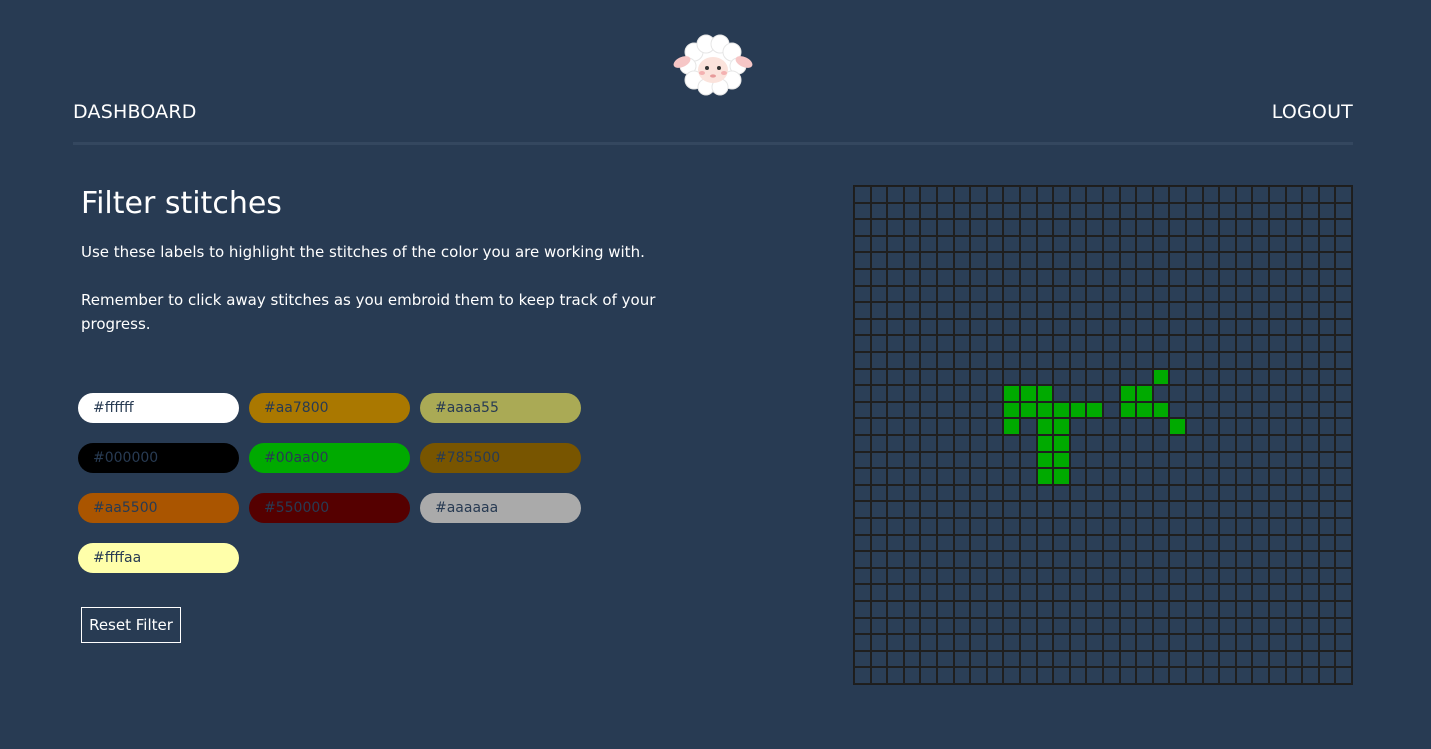 The image size is (1431, 749). I want to click on color-chip: #000000, so click(158, 458).